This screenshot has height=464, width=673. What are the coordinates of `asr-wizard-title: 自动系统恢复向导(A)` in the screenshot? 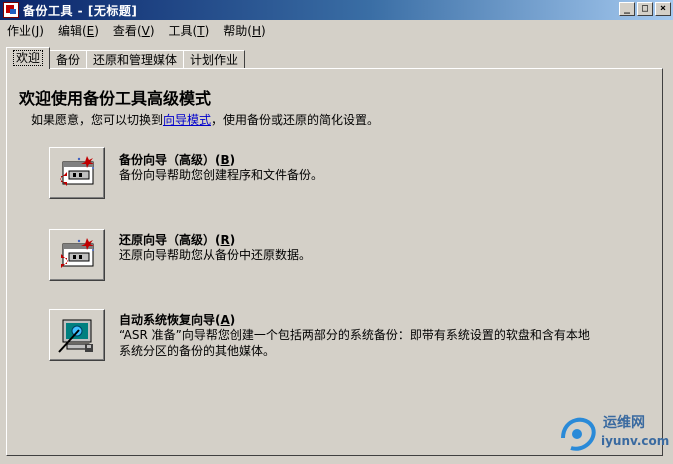 It's located at (177, 320).